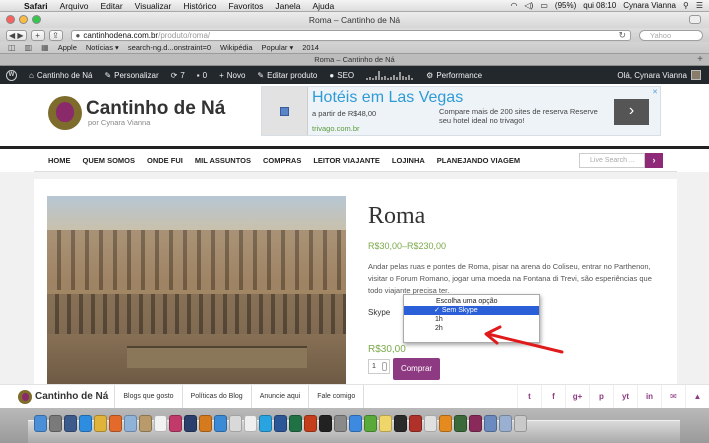  Describe the element at coordinates (23, 19) in the screenshot. I see `minimize-window-button` at that location.